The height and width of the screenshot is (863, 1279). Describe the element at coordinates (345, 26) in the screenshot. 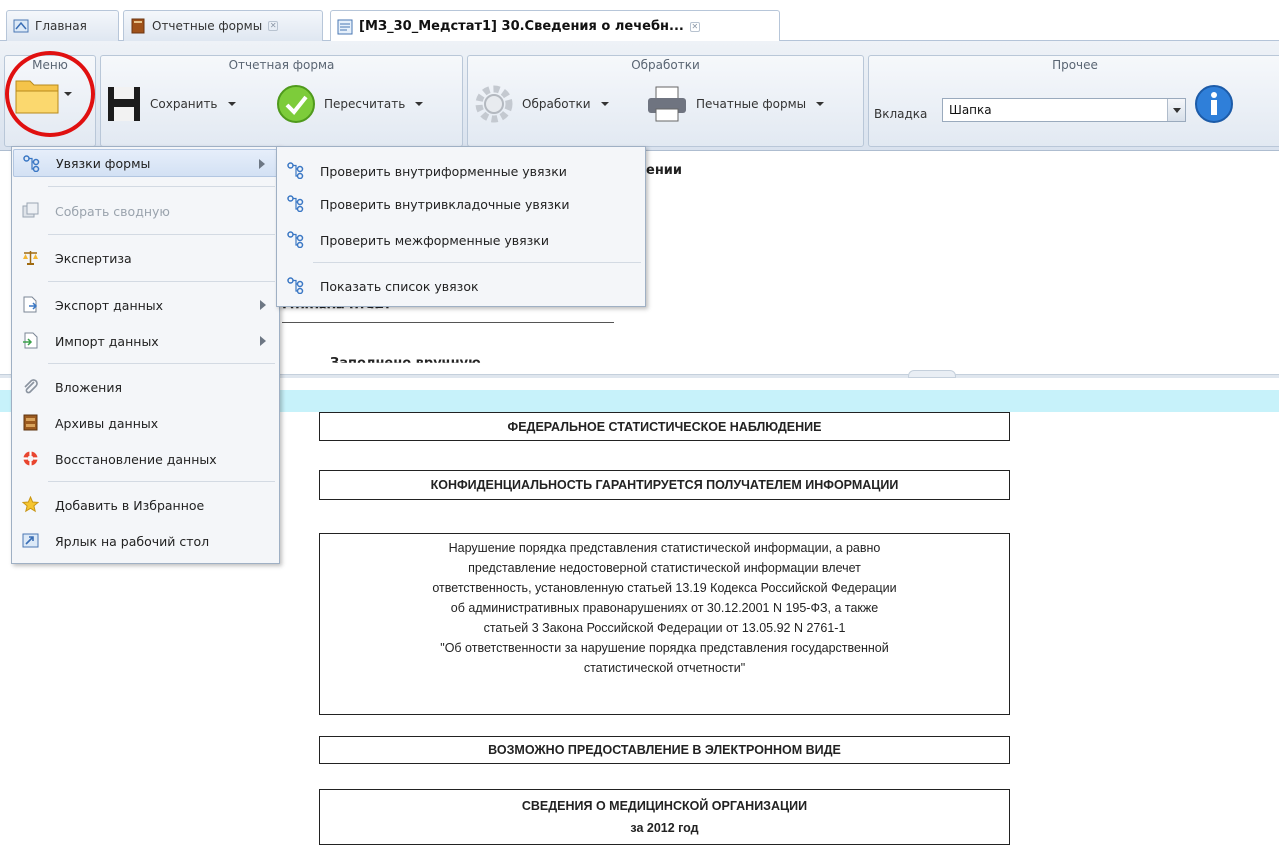

I see `form-icon` at that location.